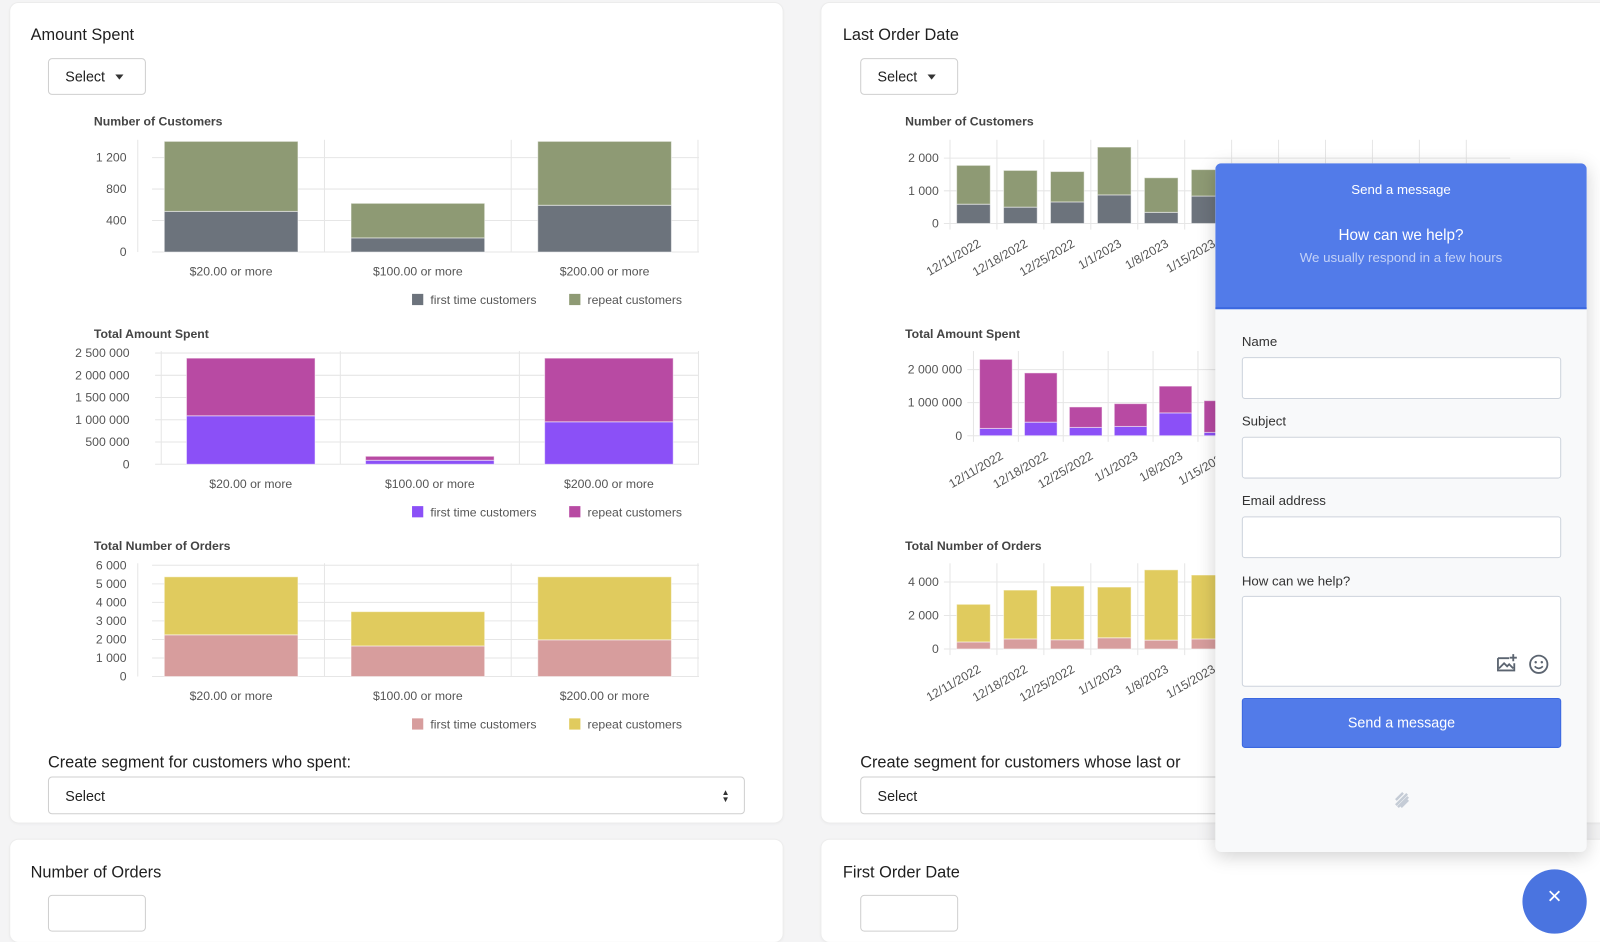 Image resolution: width=1600 pixels, height=942 pixels. Describe the element at coordinates (1401, 189) in the screenshot. I see `chat-header-title: Send a message` at that location.